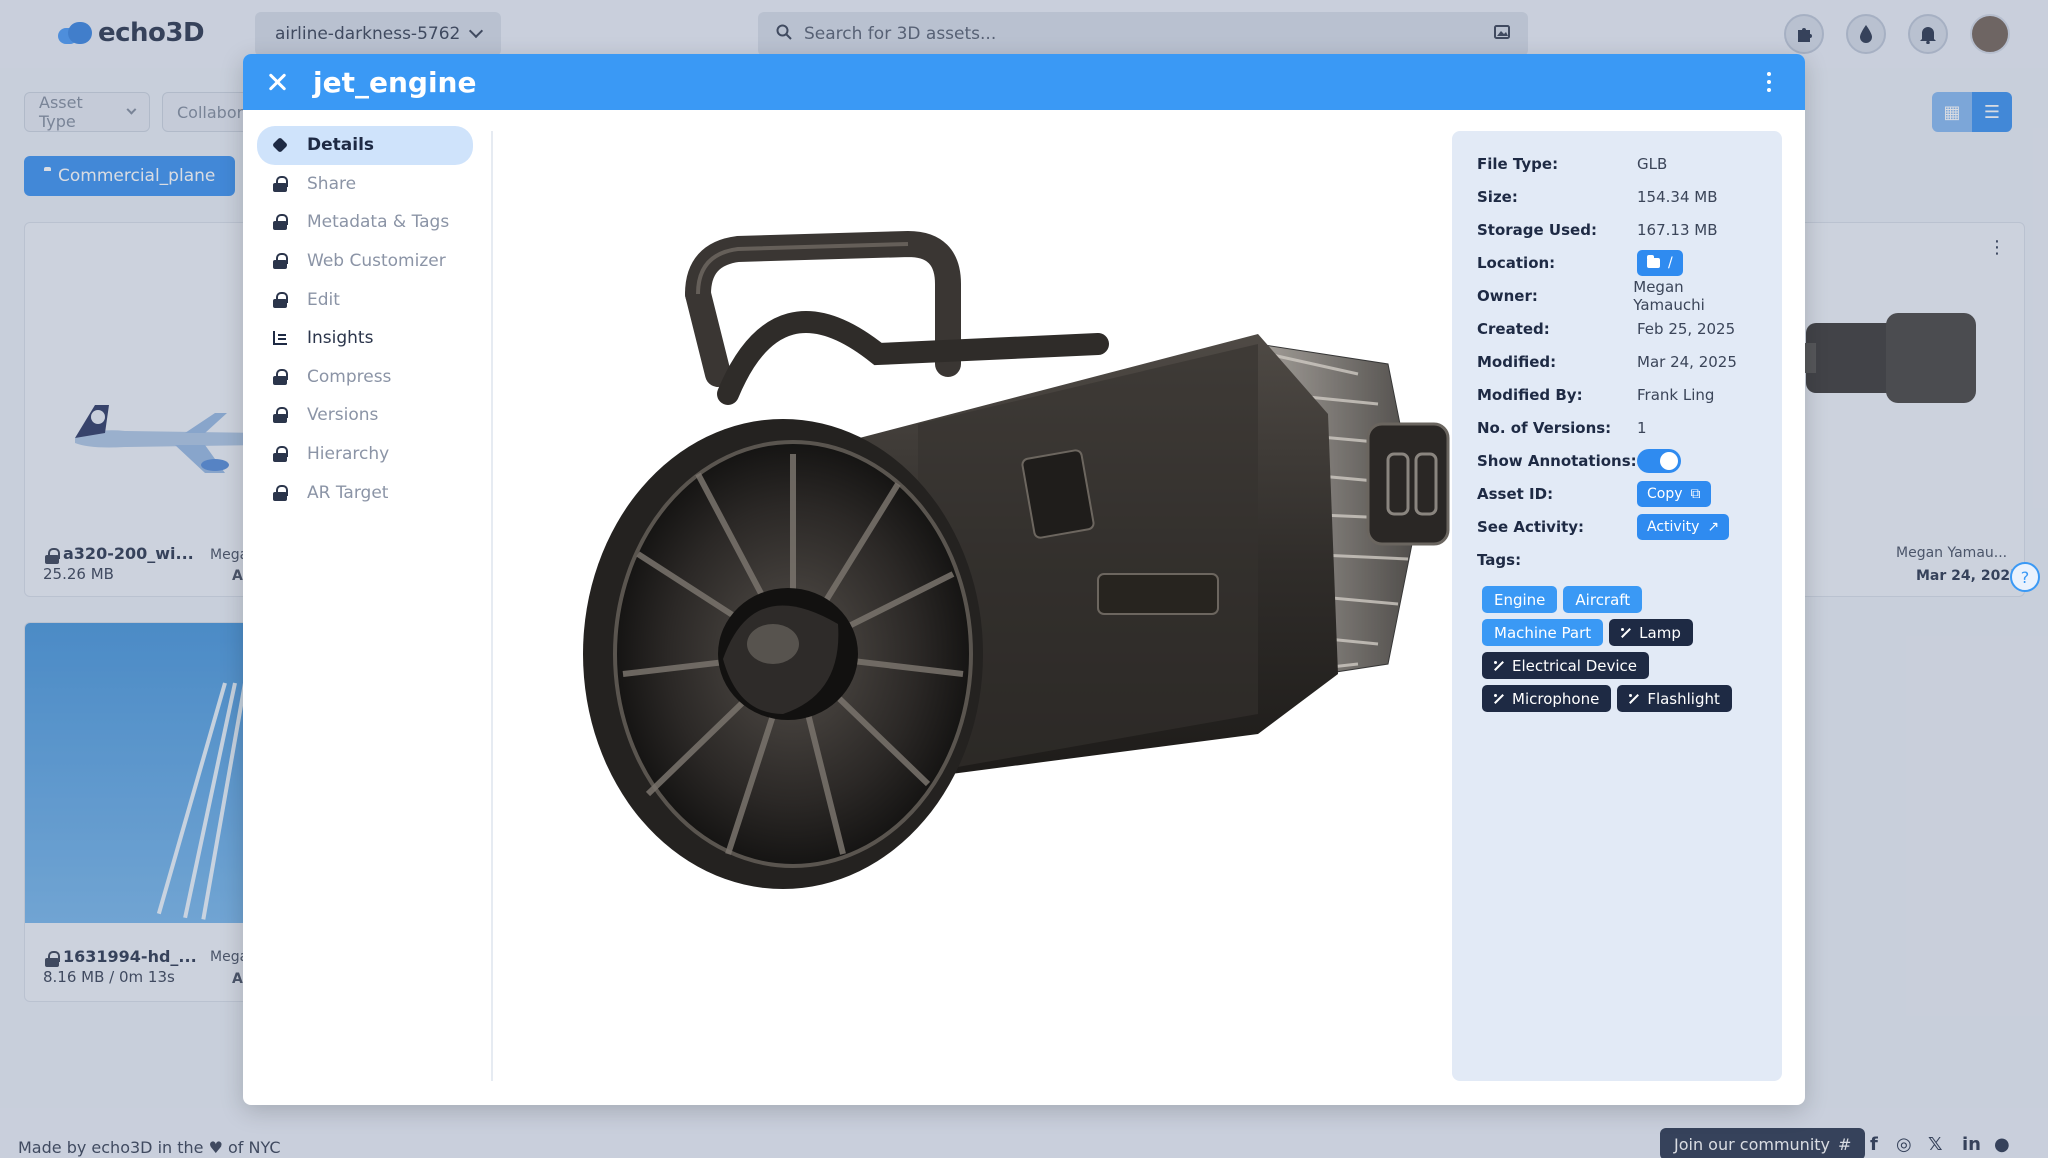 The image size is (2048, 1158). I want to click on detail-asset-id: Asset ID: Copy ⧉, so click(1617, 493).